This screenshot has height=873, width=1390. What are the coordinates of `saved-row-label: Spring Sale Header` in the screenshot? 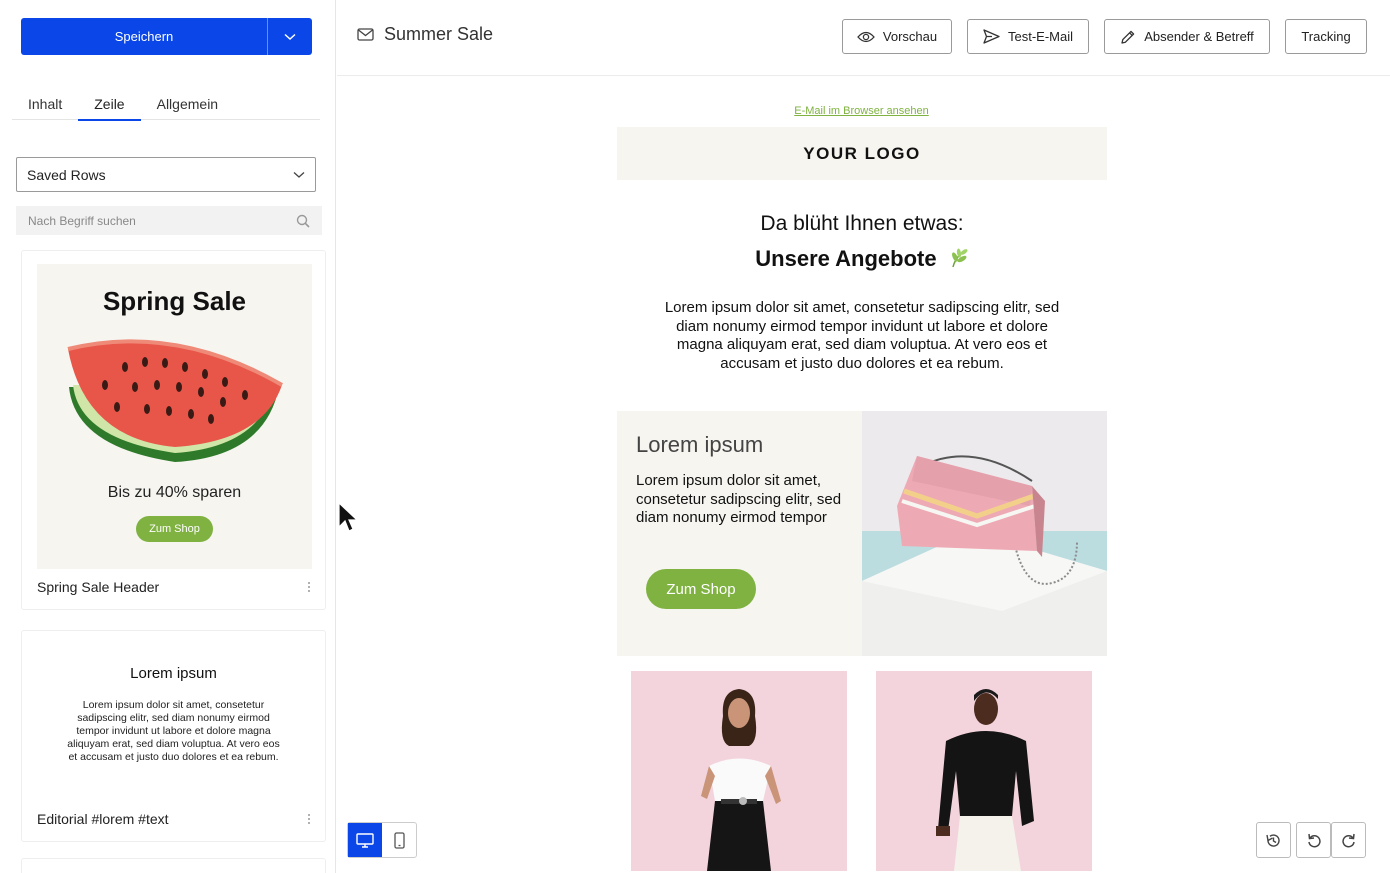 It's located at (98, 587).